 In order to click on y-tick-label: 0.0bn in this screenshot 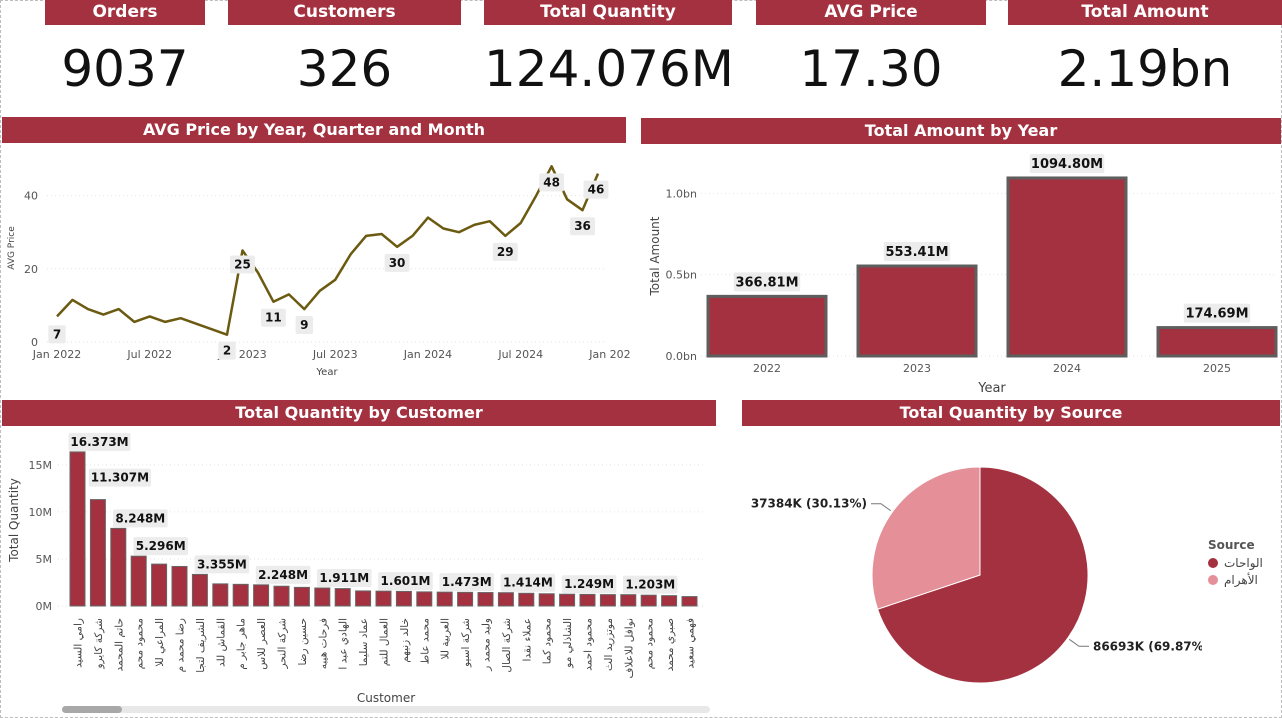, I will do `click(681, 356)`.